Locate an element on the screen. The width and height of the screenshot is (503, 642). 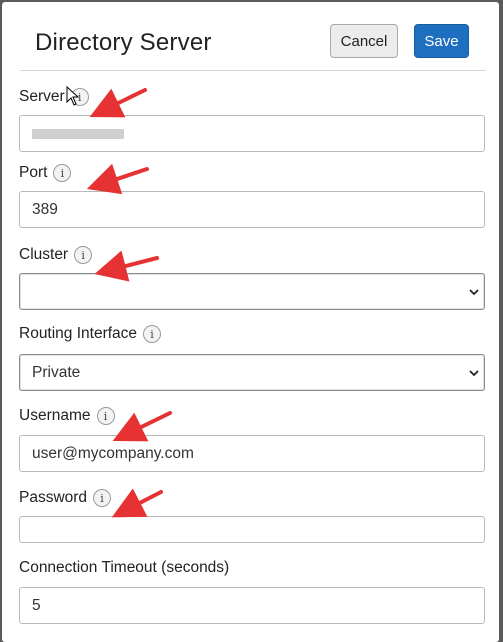
connection-timeout-label-row: Connection Timeout (seconds) is located at coordinates (124, 568).